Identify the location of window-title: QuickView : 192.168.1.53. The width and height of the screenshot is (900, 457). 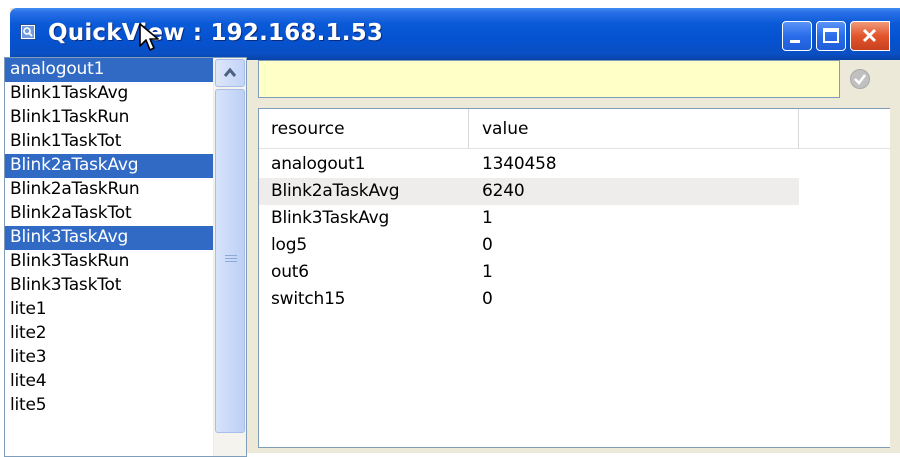
(216, 33).